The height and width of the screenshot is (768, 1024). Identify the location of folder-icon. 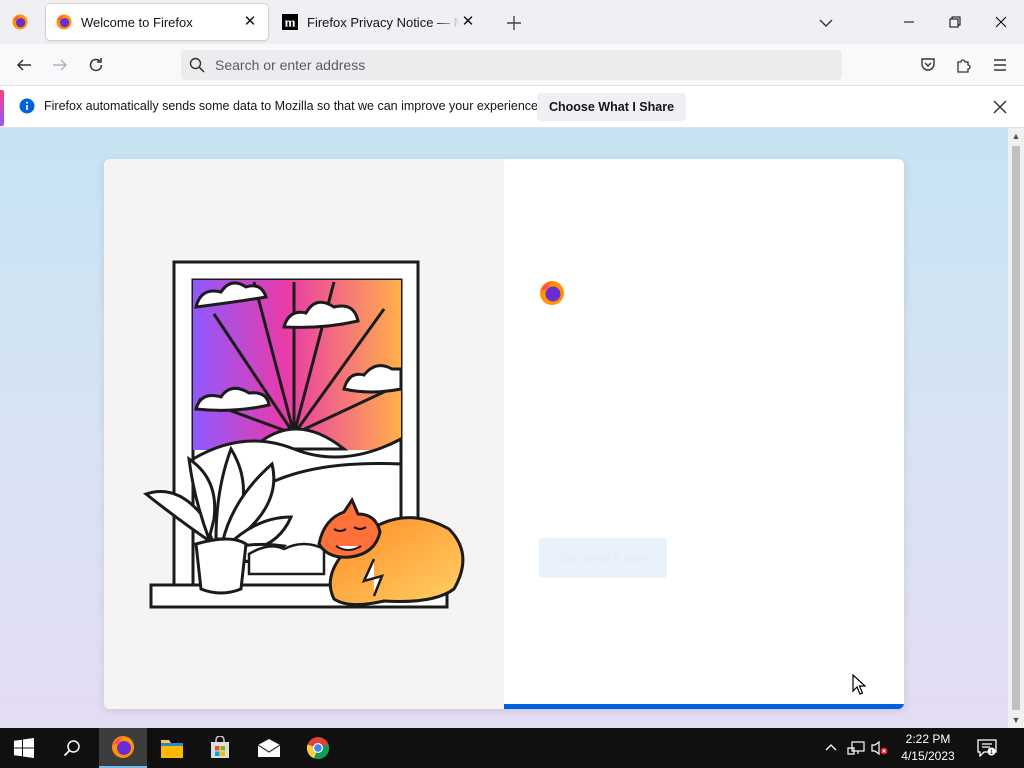
(172, 749).